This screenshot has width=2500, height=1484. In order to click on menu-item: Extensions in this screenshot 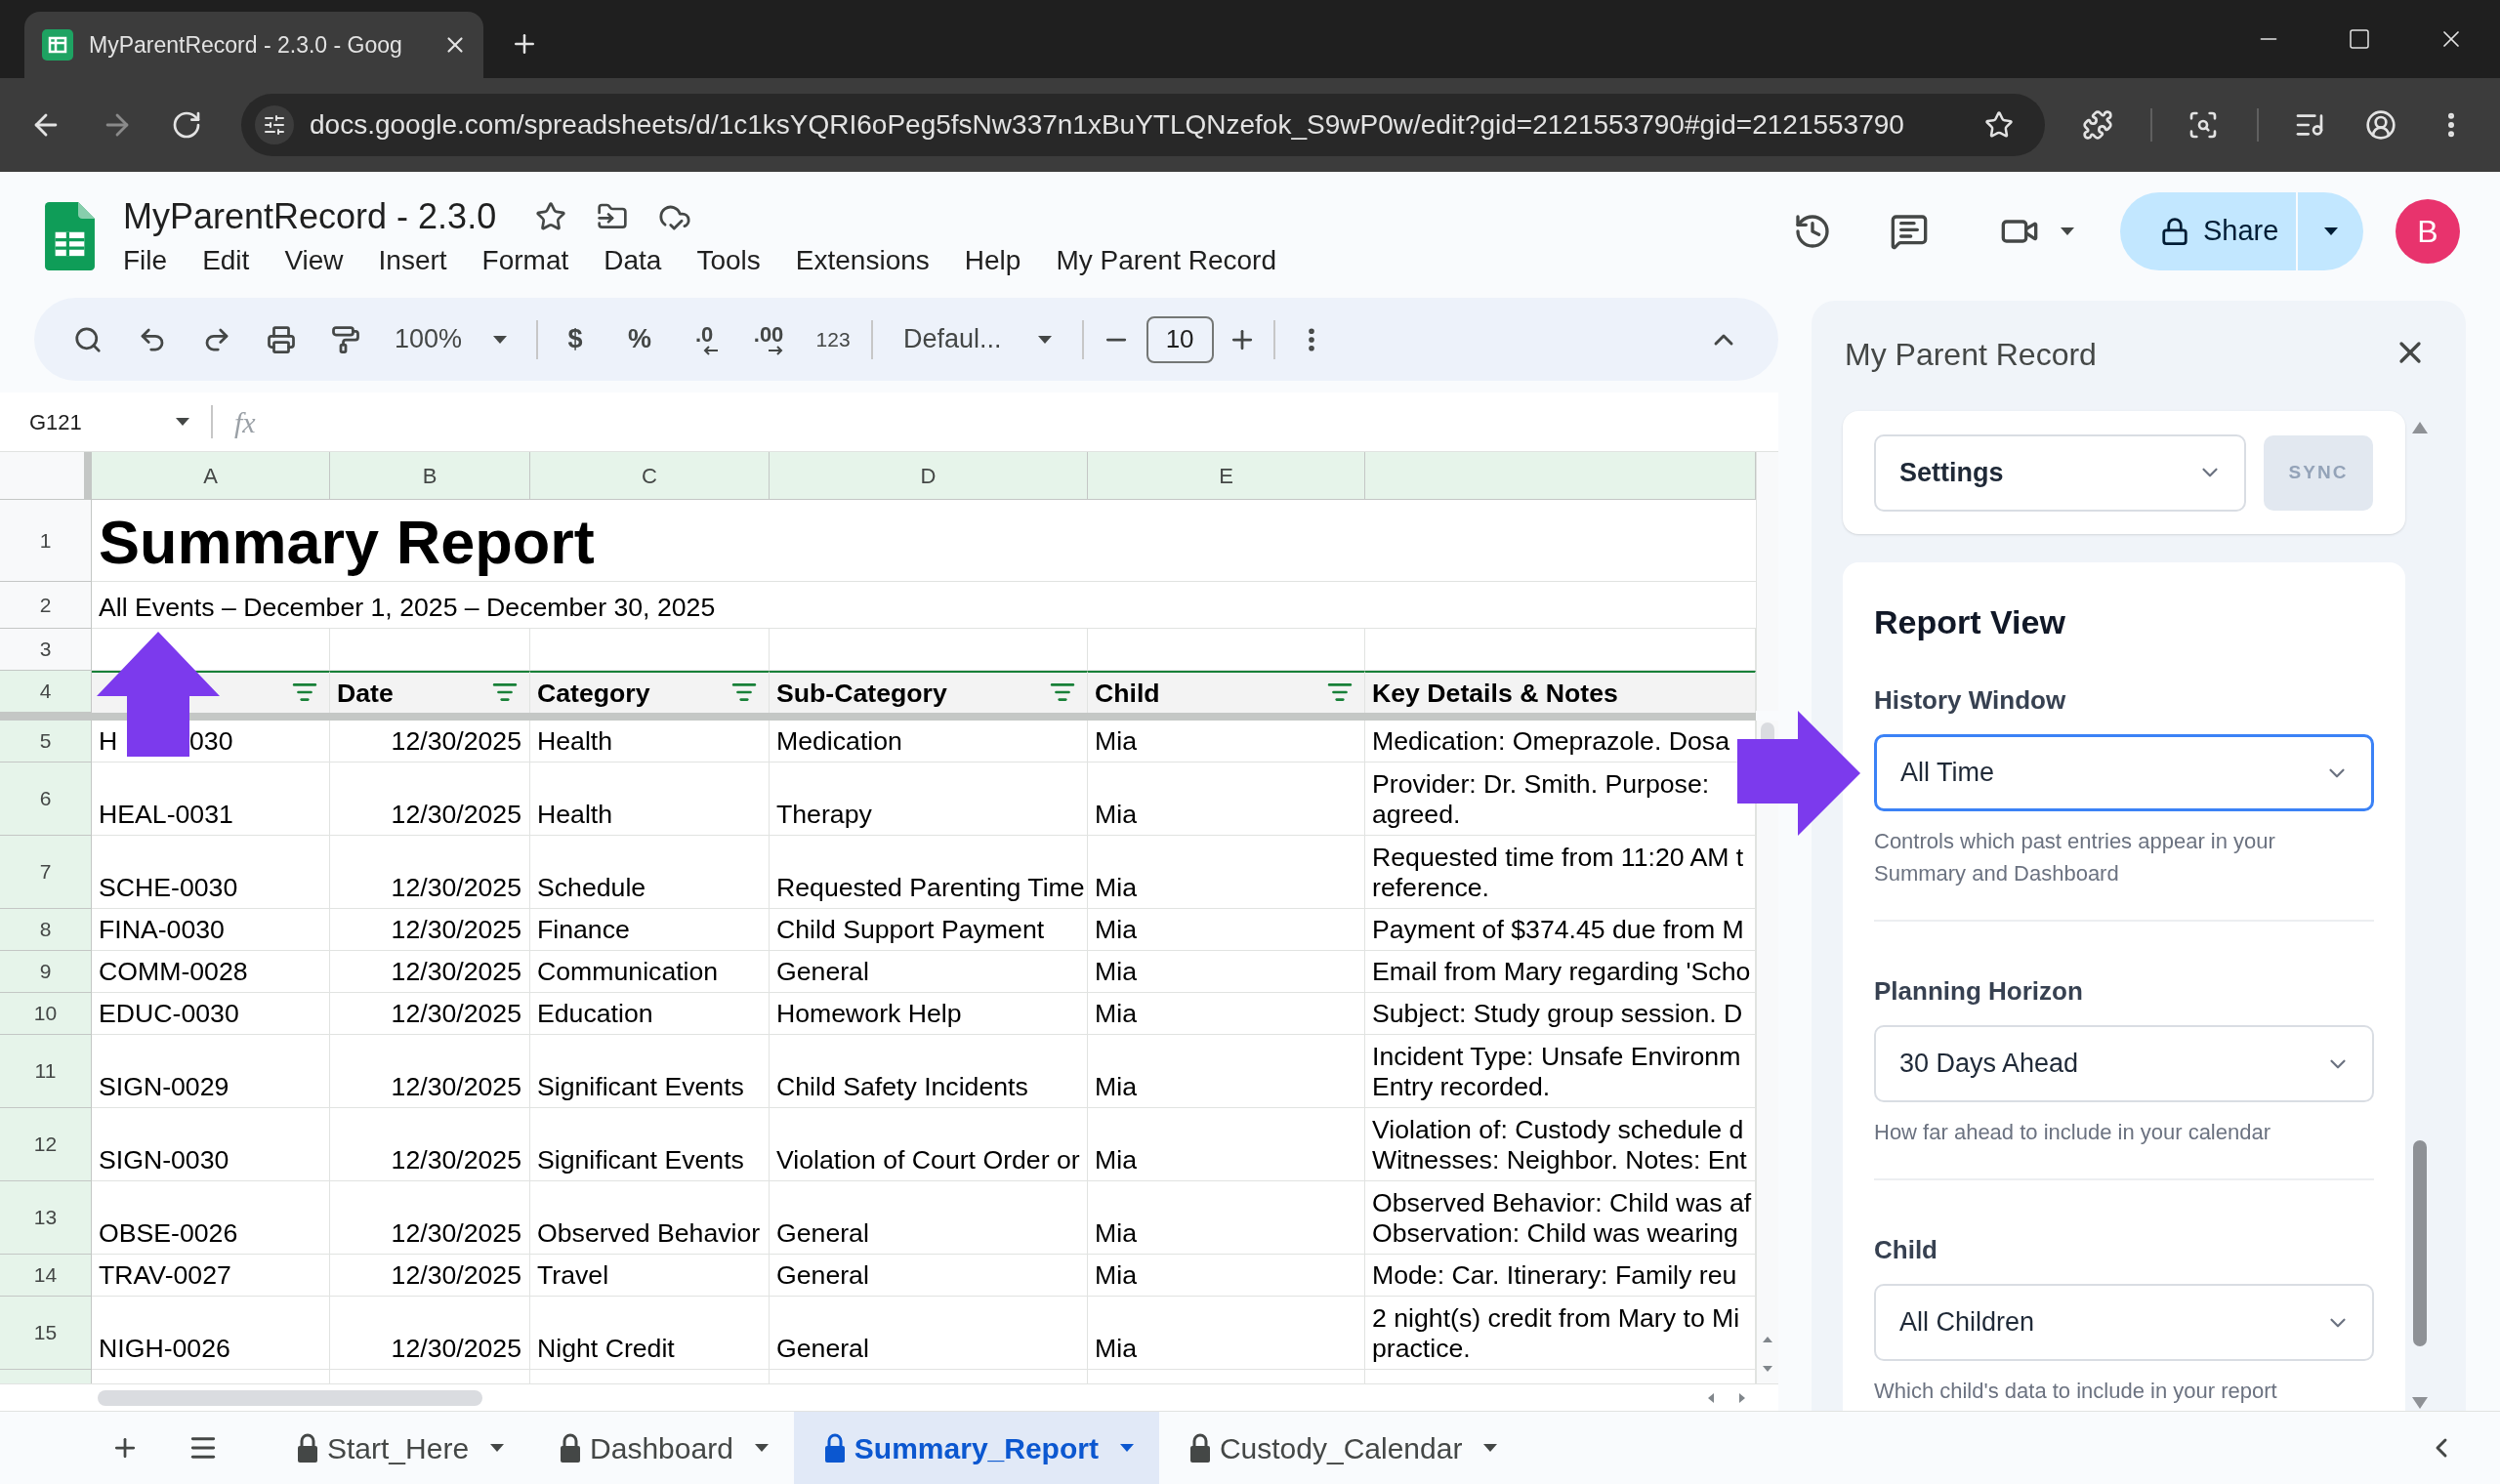, I will do `click(862, 261)`.